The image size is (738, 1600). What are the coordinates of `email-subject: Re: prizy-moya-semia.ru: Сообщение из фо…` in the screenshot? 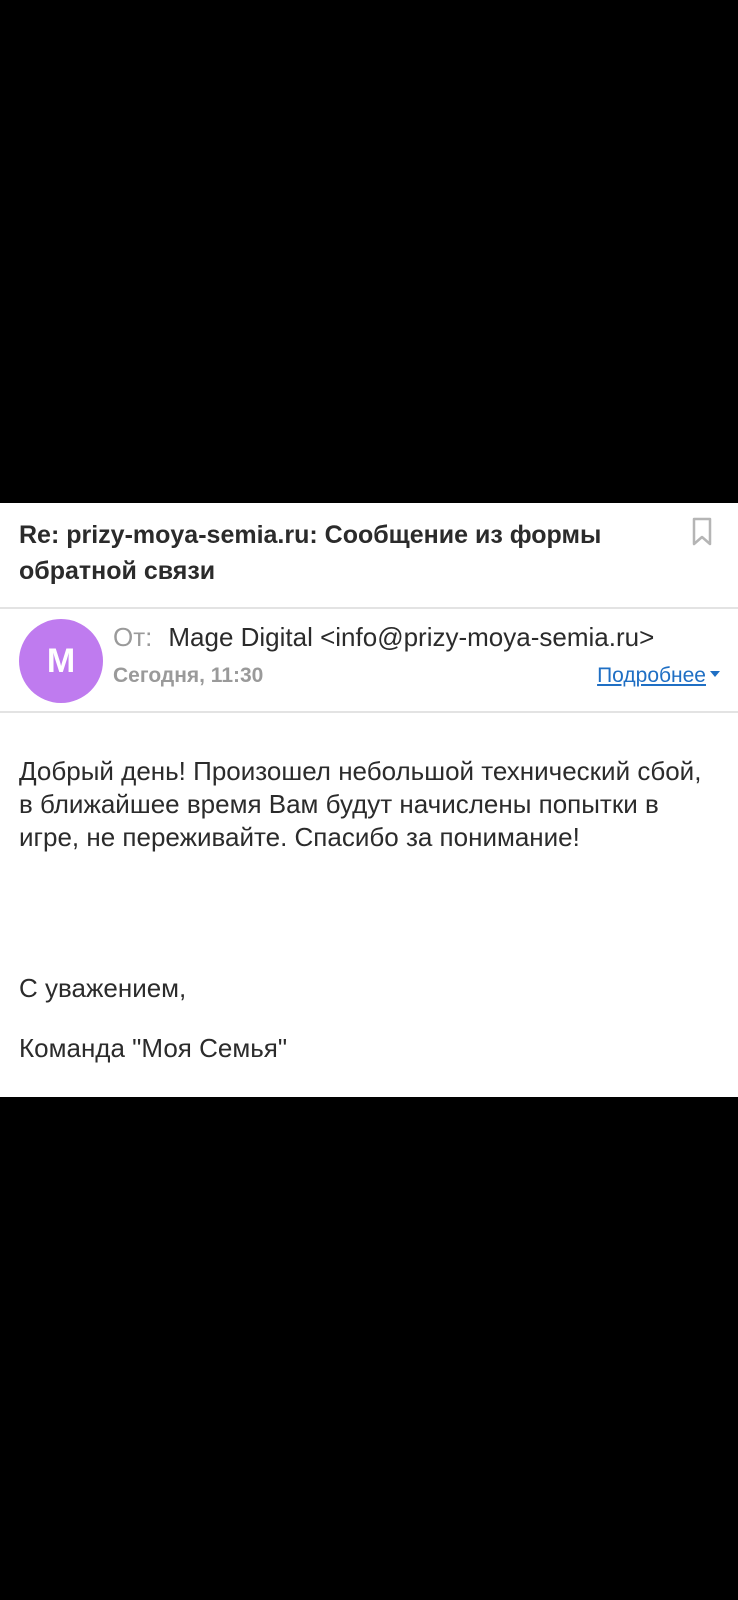 It's located at (310, 553).